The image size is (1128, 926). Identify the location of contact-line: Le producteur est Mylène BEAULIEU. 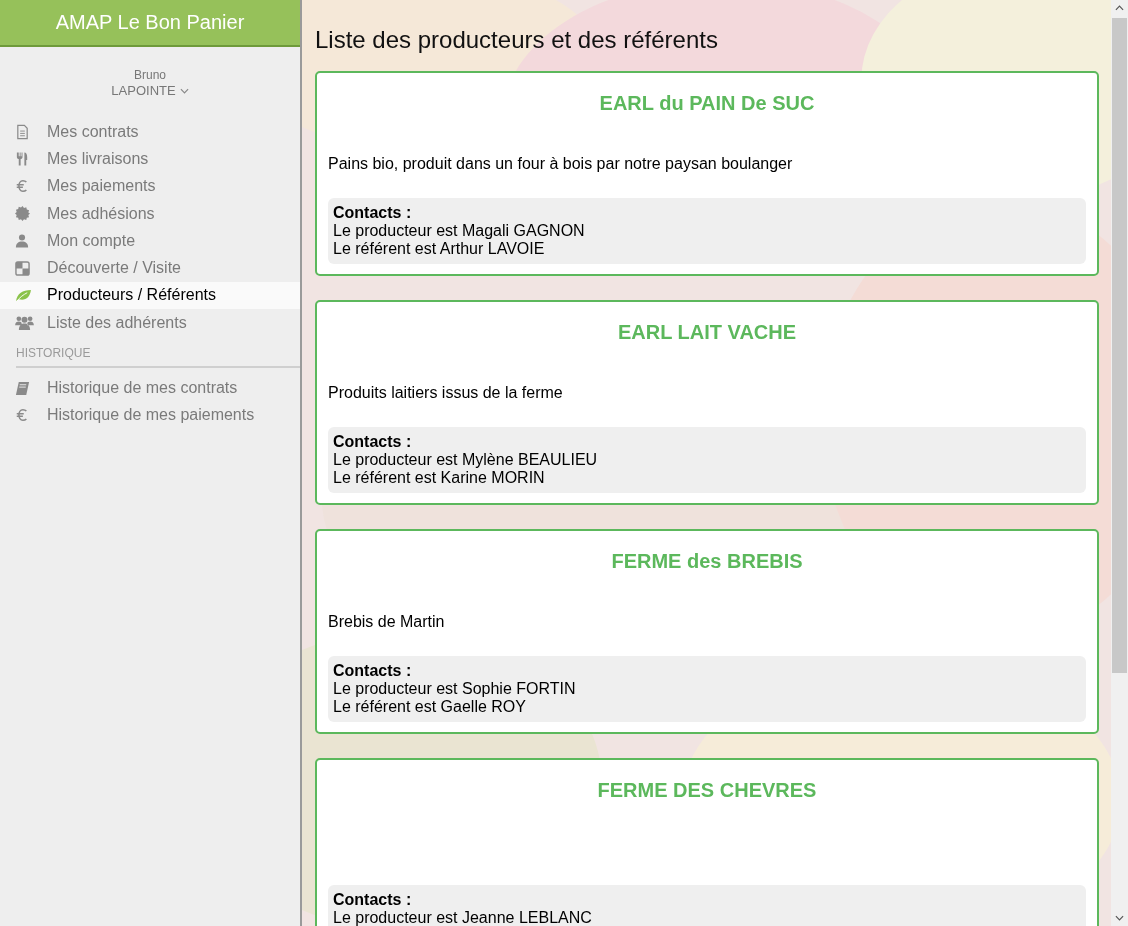
(466, 460).